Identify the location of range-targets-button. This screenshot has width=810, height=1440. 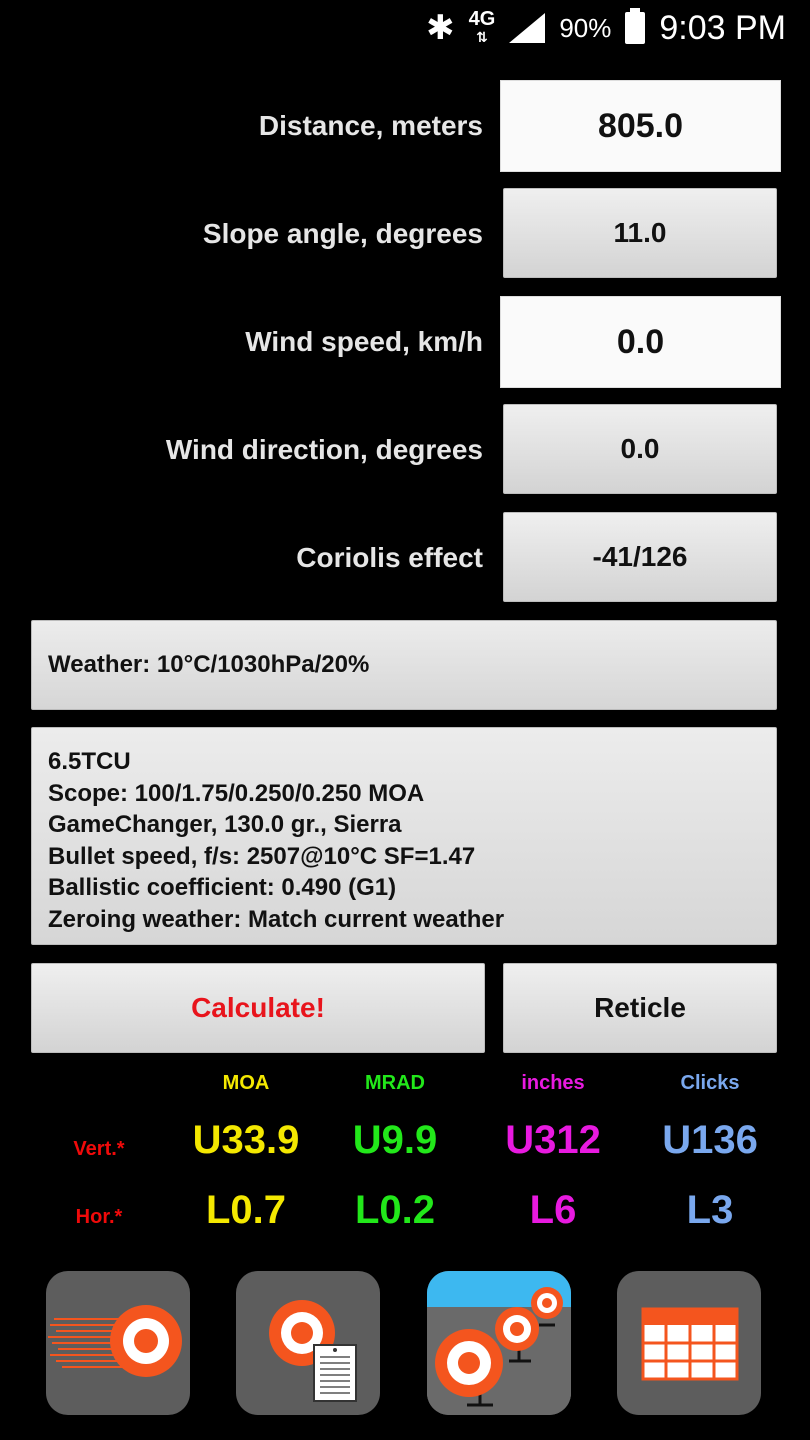
(499, 1343).